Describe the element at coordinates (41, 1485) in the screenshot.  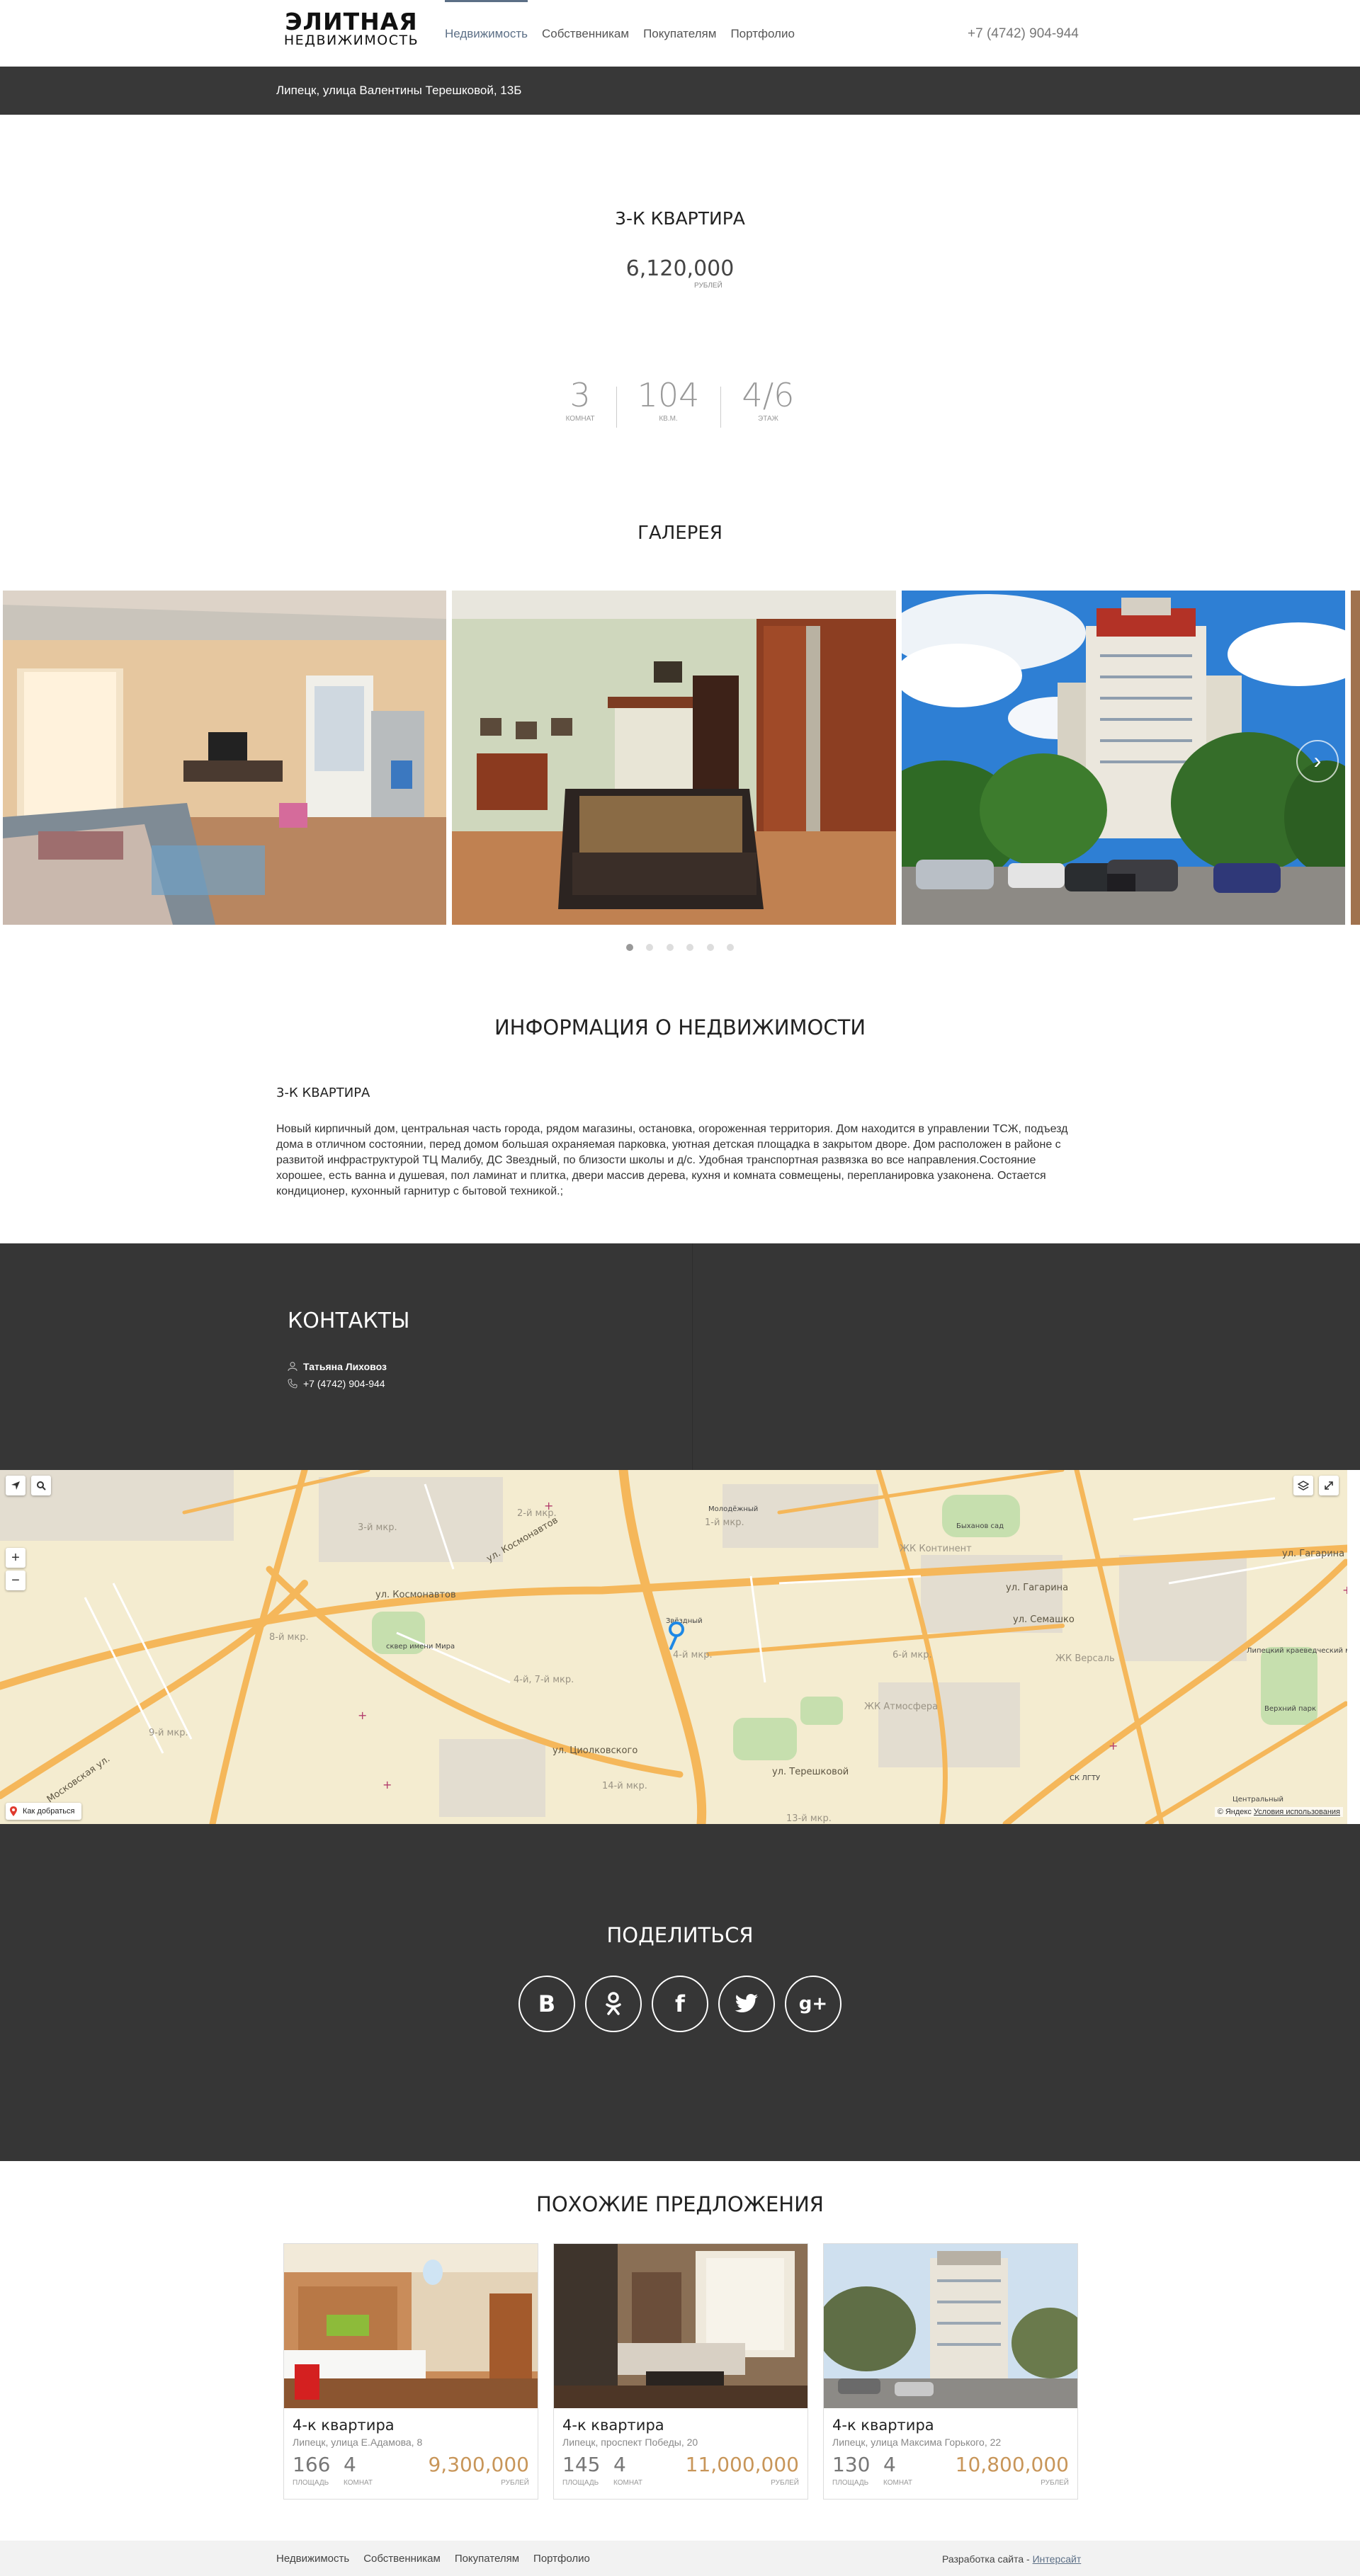
I see `map-search-button` at that location.